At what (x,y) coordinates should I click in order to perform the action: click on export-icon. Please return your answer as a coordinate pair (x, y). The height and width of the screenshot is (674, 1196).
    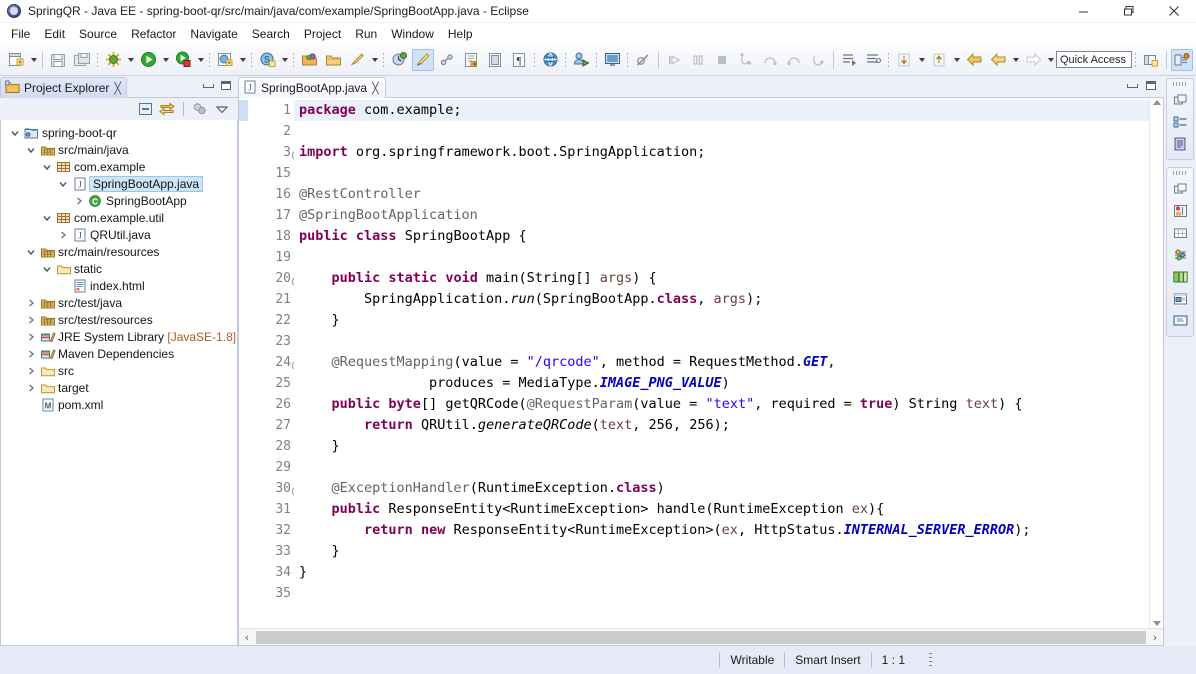
    Looking at the image, I should click on (471, 60).